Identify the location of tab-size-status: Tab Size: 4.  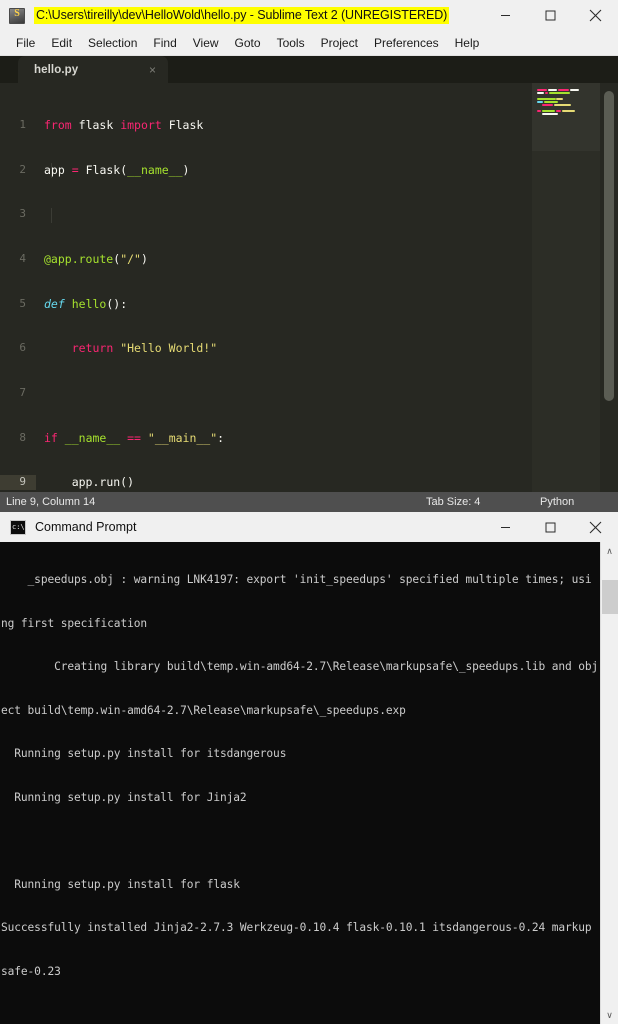
(453, 502).